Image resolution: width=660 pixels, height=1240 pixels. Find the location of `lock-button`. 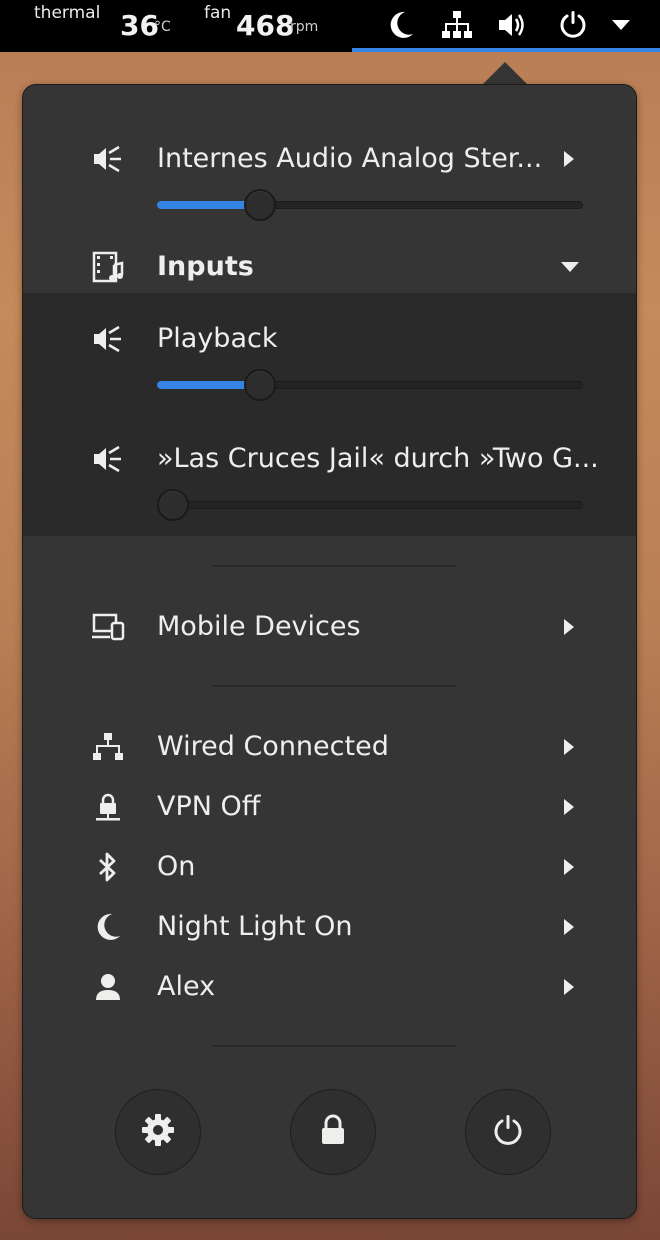

lock-button is located at coordinates (333, 1132).